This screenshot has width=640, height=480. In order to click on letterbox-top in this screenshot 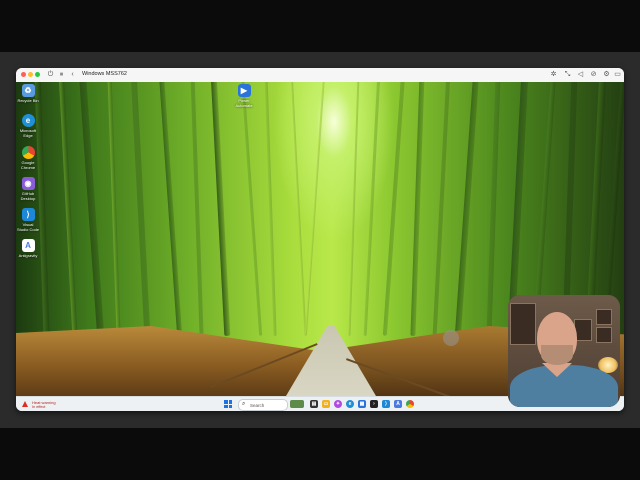, I will do `click(320, 26)`.